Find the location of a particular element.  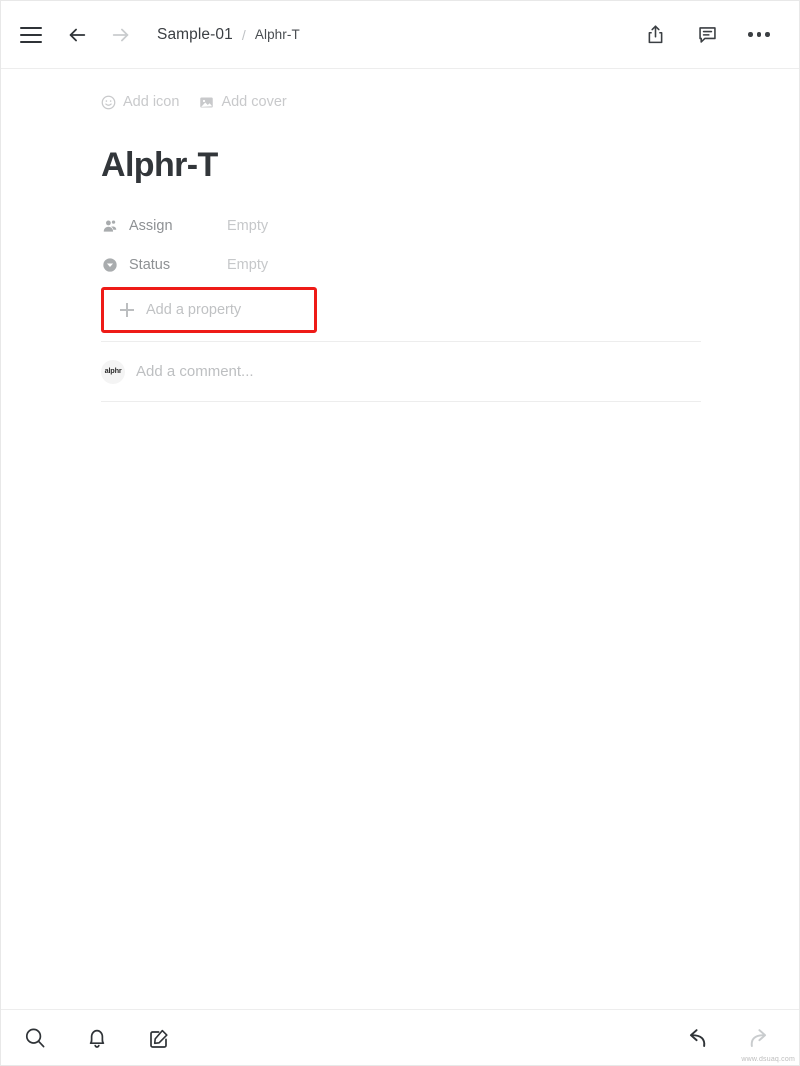

breadcrumb-parent: Sample-01 is located at coordinates (195, 35).